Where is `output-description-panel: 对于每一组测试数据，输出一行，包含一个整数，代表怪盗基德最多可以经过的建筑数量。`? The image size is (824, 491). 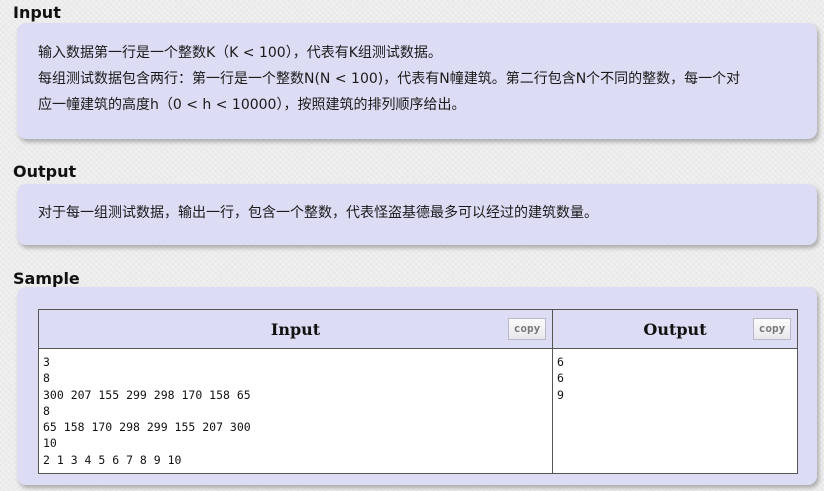 output-description-panel: 对于每一组测试数据，输出一行，包含一个整数，代表怪盗基德最多可以经过的建筑数量。 is located at coordinates (417, 214).